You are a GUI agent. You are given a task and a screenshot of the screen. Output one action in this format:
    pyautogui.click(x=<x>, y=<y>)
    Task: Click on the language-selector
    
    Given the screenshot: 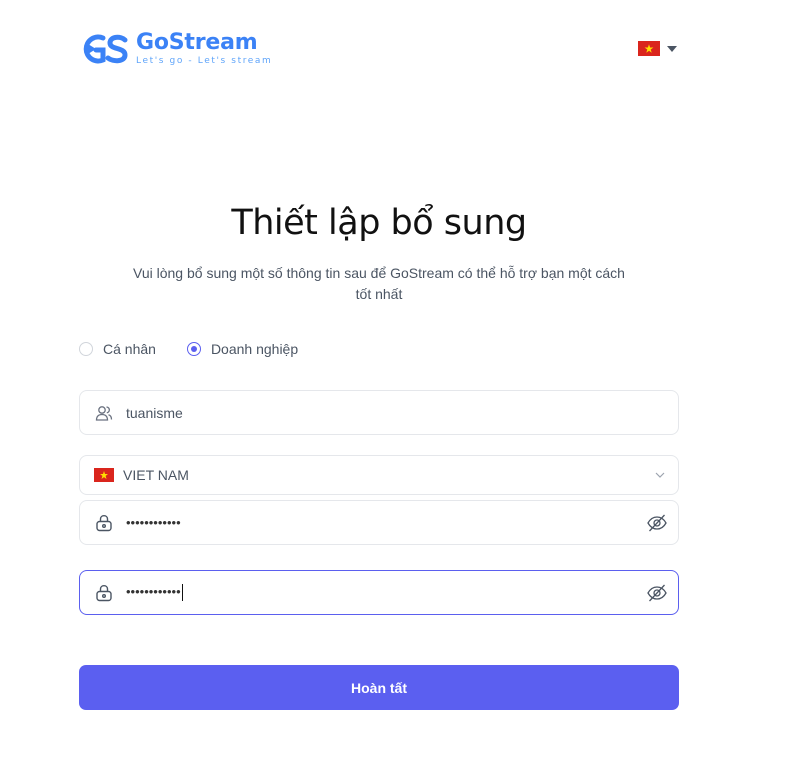 What is the action you would take?
    pyautogui.click(x=657, y=48)
    